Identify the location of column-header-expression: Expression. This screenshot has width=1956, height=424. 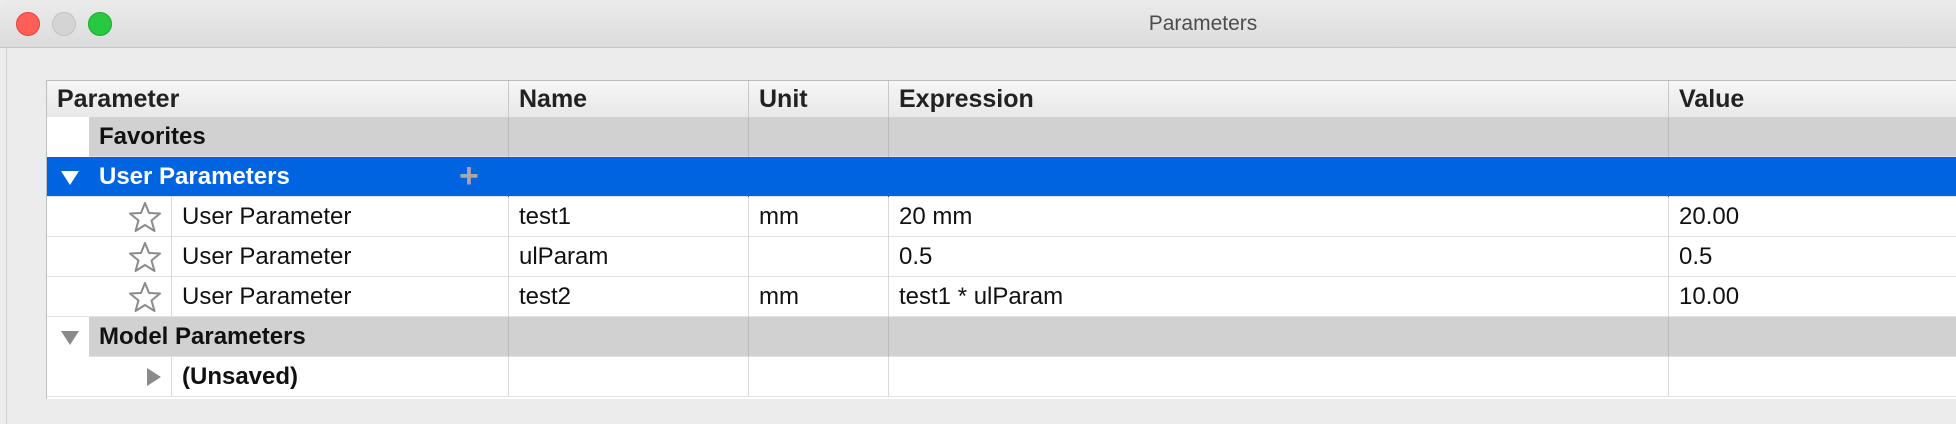
(1278, 99).